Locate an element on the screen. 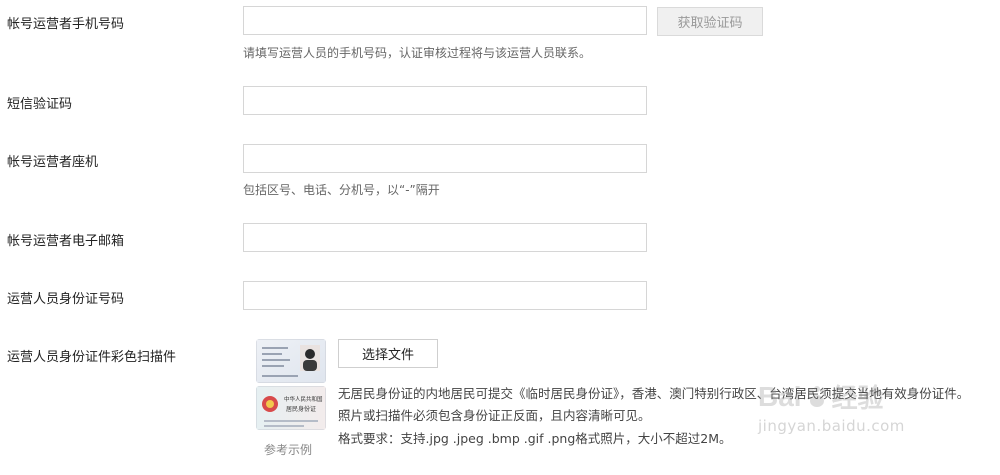 The height and width of the screenshot is (475, 1000). paw-icon is located at coordinates (817, 397).